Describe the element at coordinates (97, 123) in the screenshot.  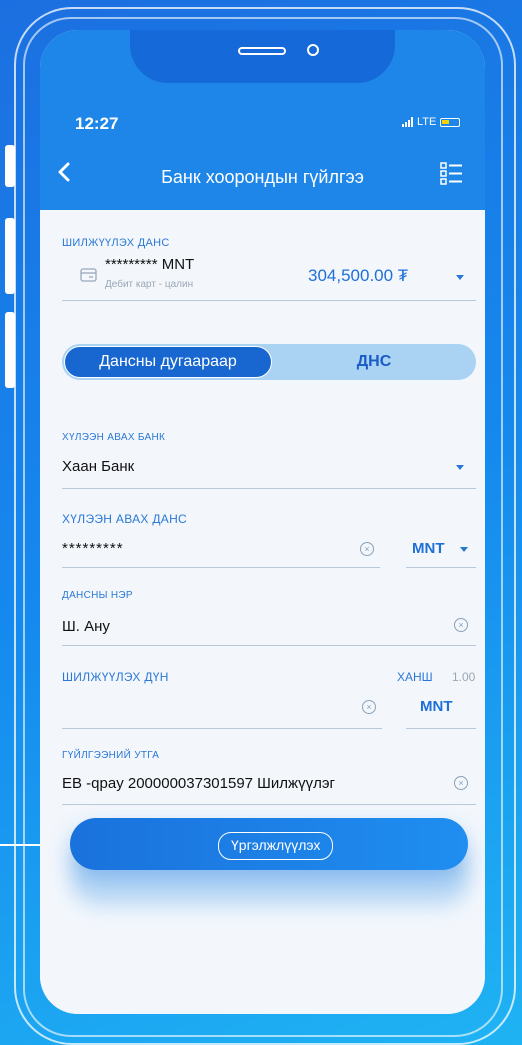
I see `status-time: 12:27` at that location.